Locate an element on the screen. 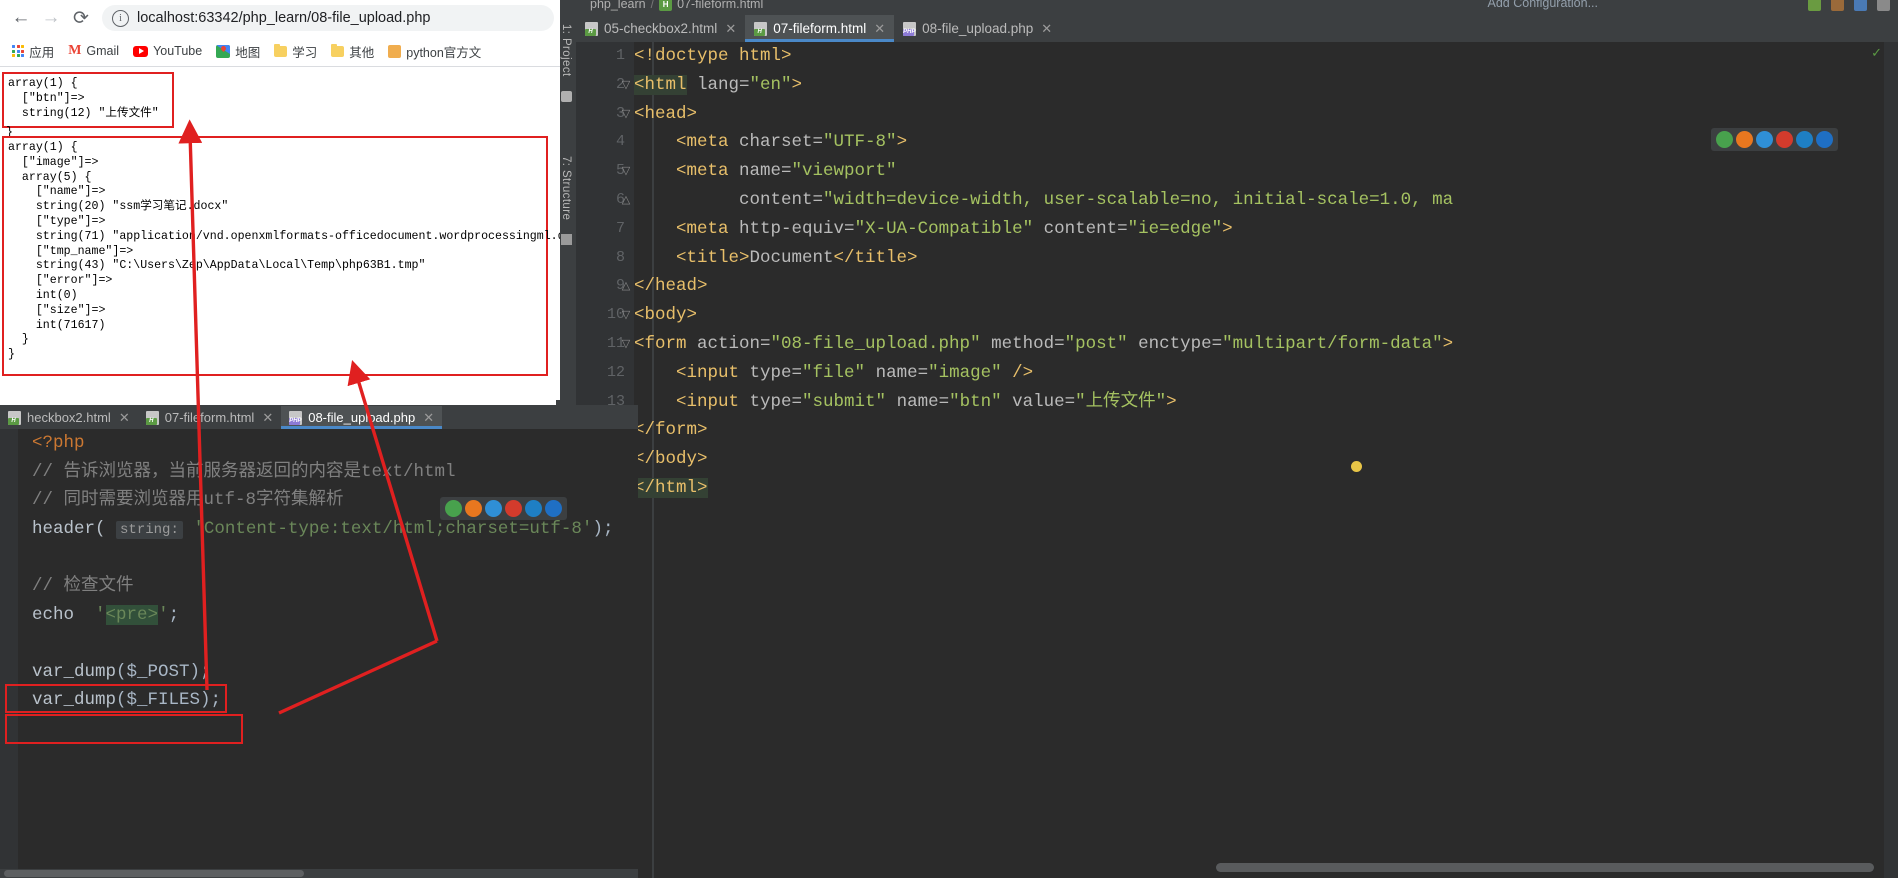 The image size is (1898, 878). code-line: <!doctype html> is located at coordinates (1266, 56).